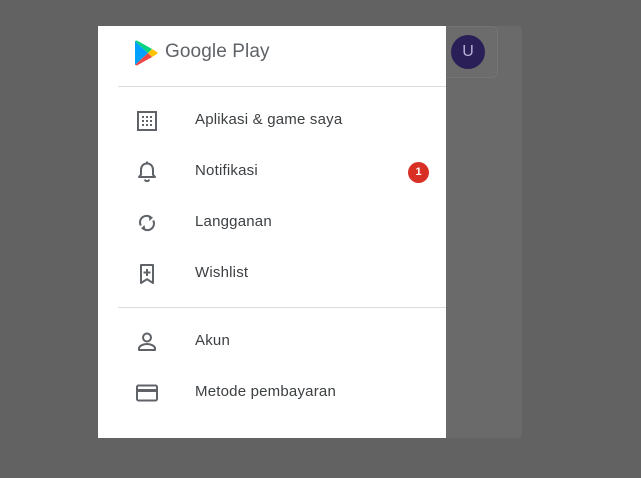  What do you see at coordinates (212, 340) in the screenshot?
I see `menu-item-label: Akun` at bounding box center [212, 340].